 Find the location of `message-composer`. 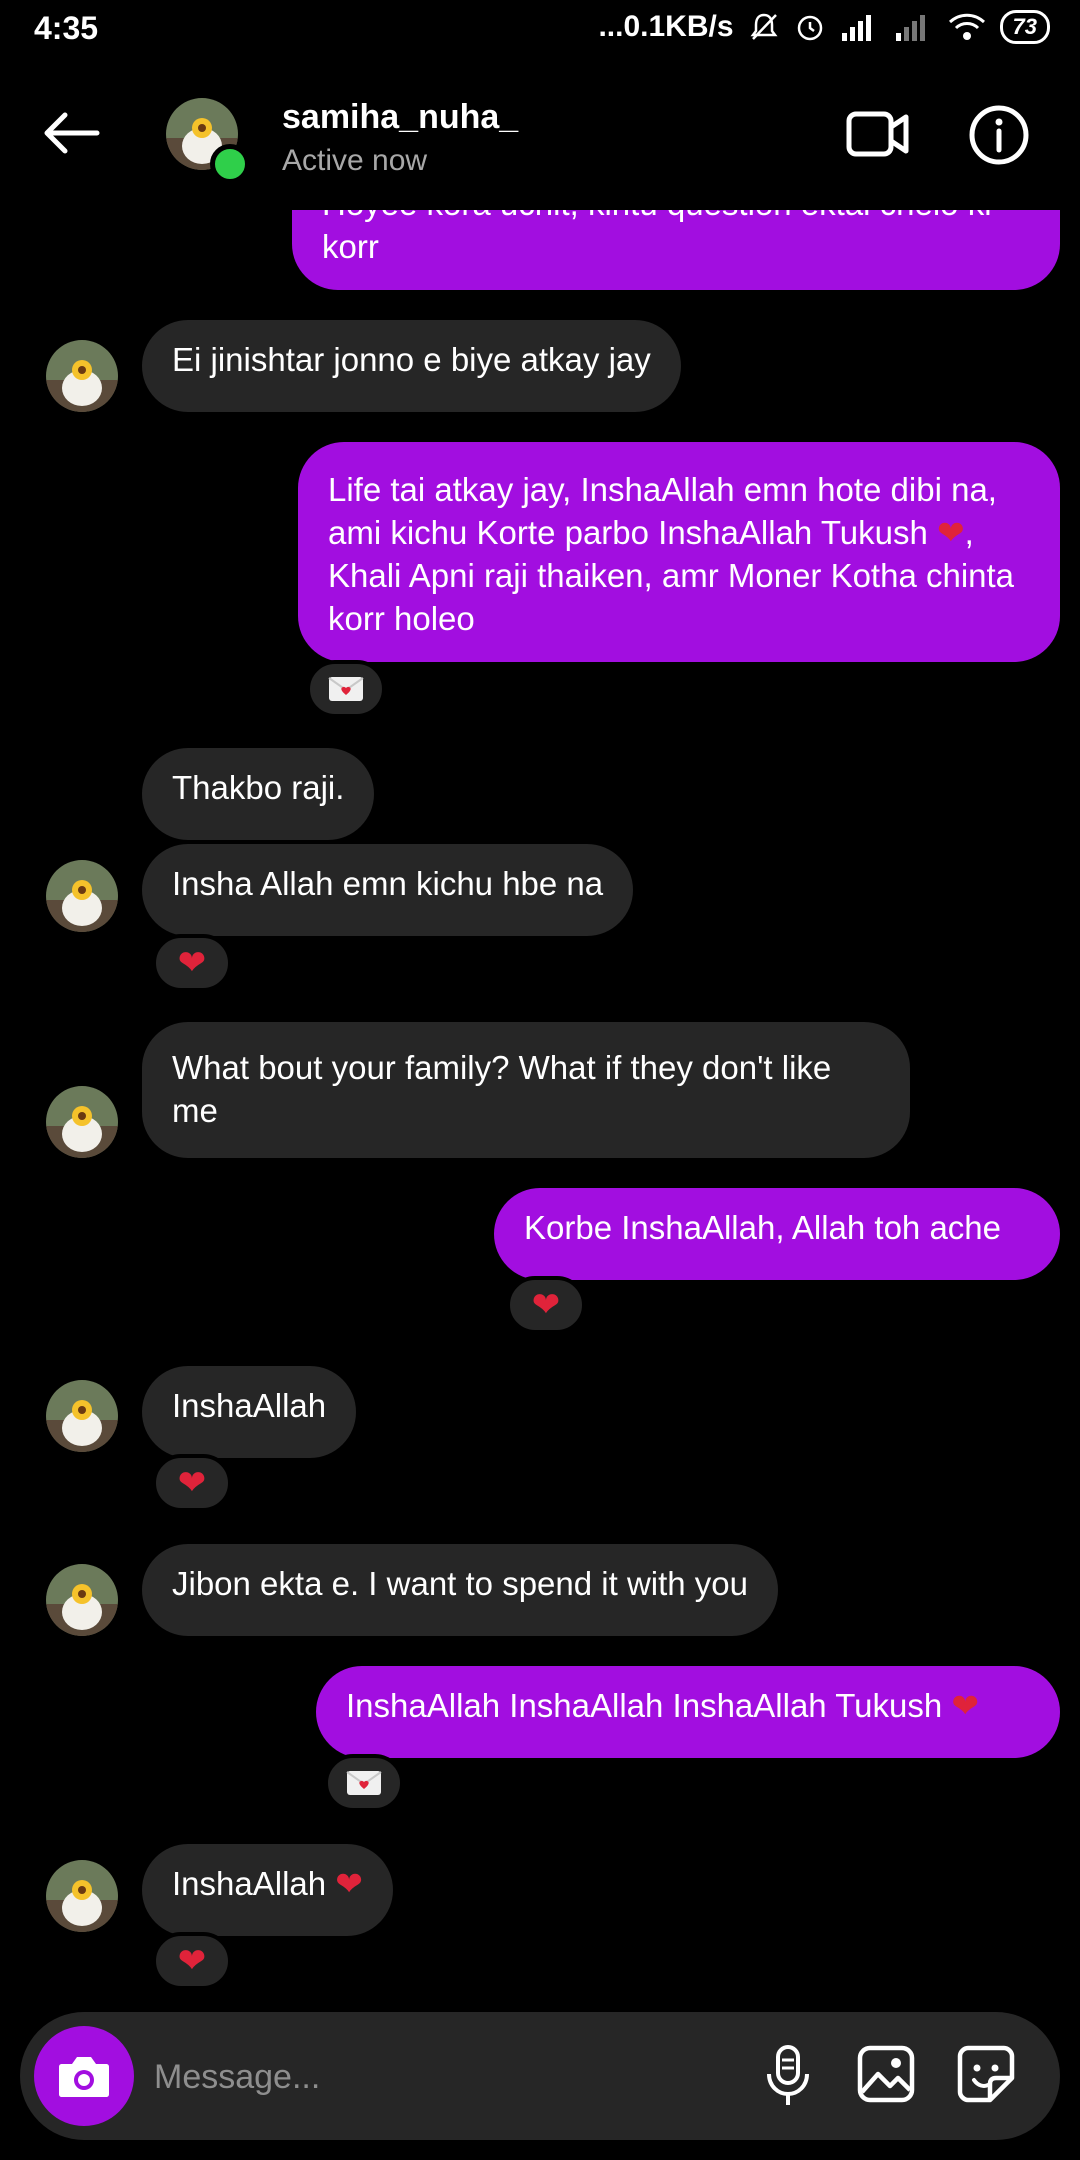

message-composer is located at coordinates (540, 2076).